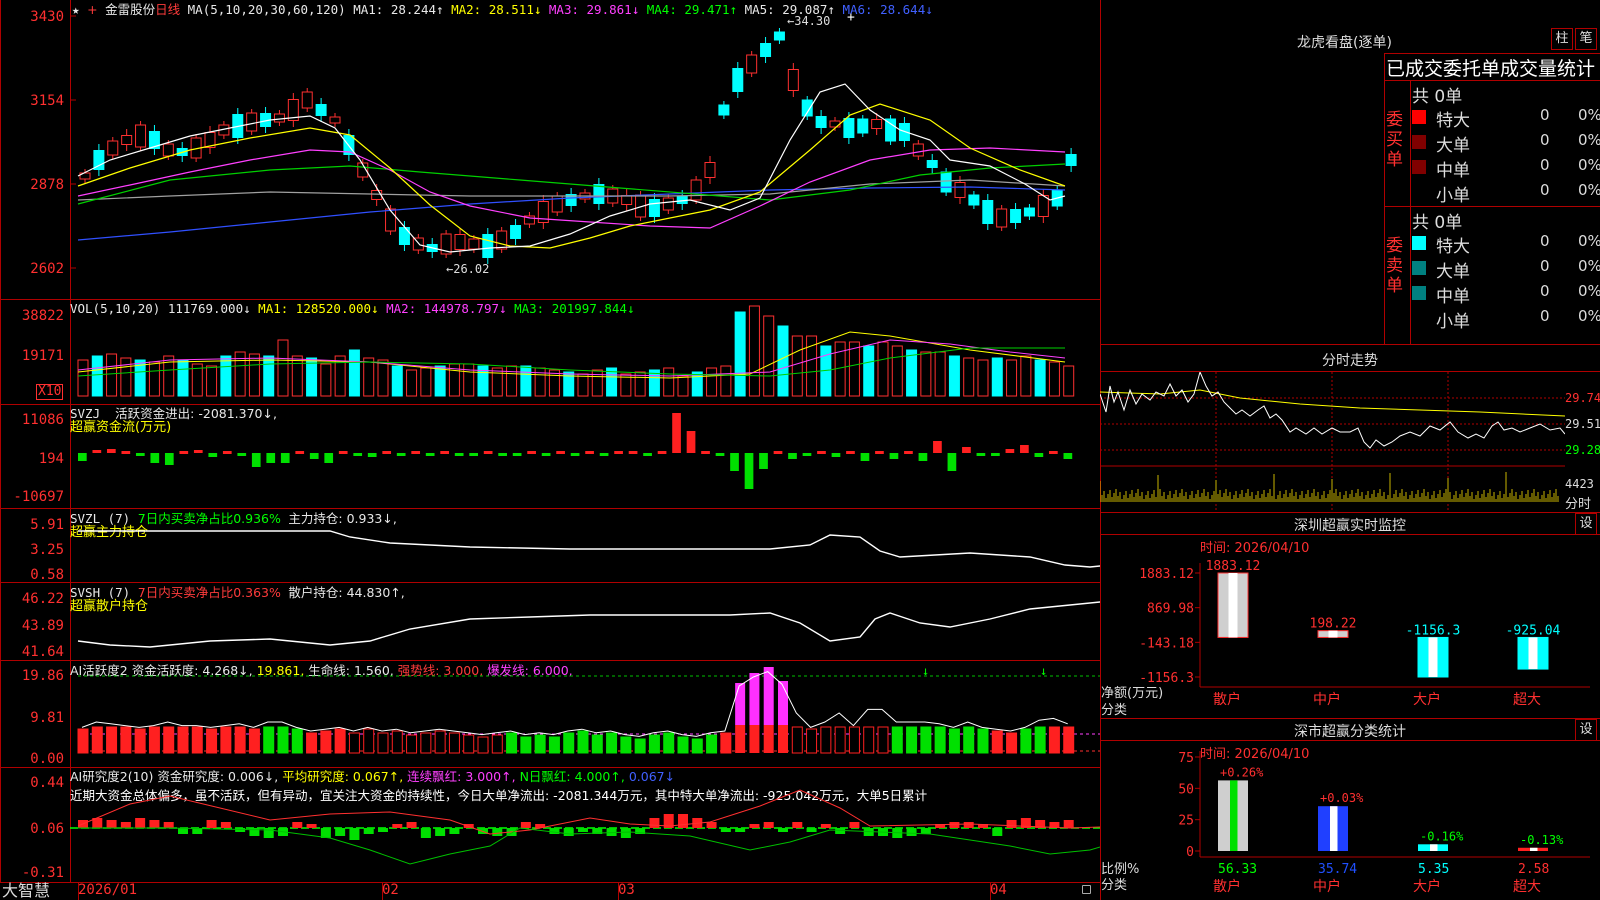 The image size is (1600, 900). I want to click on buy-order-pct: 0%, so click(1589, 115).